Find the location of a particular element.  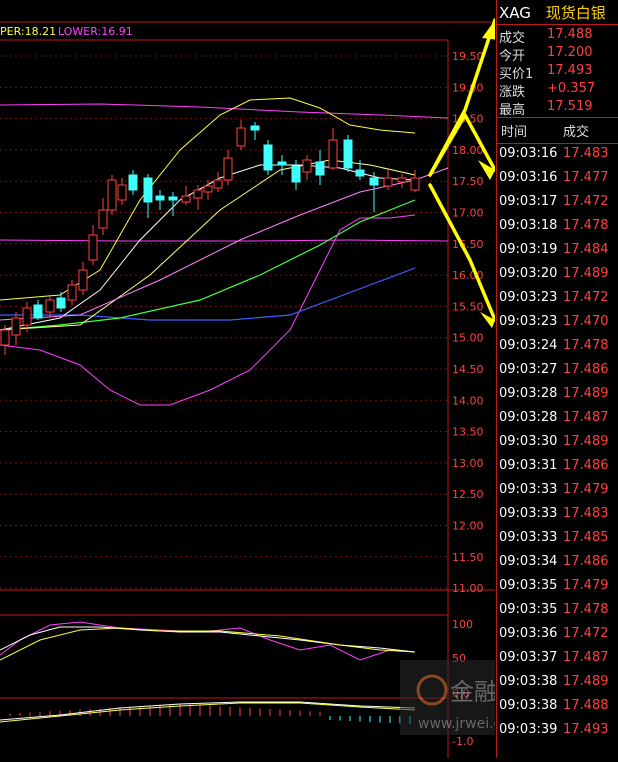

tick-row: 09:03:28 17.487 is located at coordinates (558, 422).